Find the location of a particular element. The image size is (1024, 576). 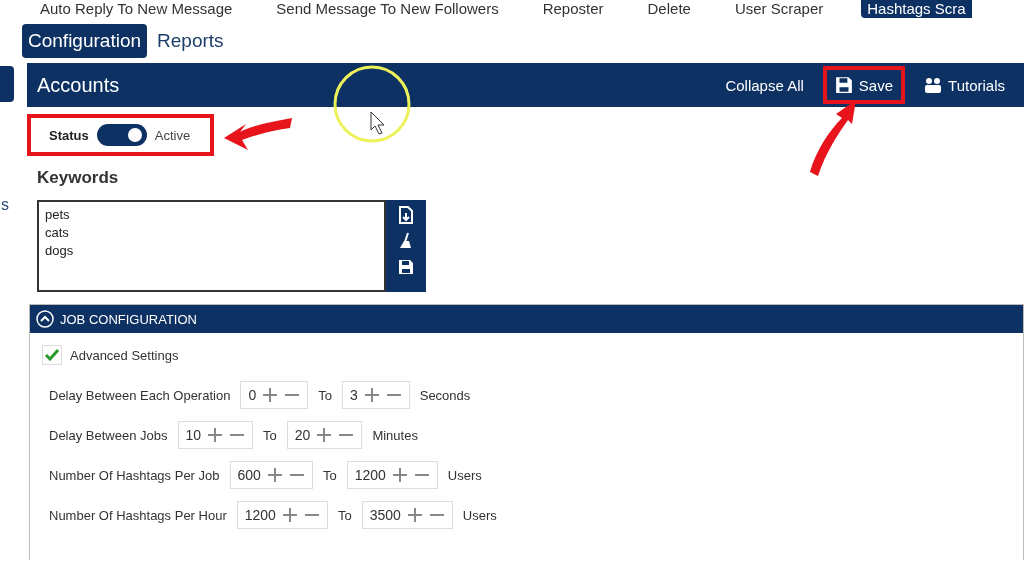

number-spinner: 600 is located at coordinates (271, 475).